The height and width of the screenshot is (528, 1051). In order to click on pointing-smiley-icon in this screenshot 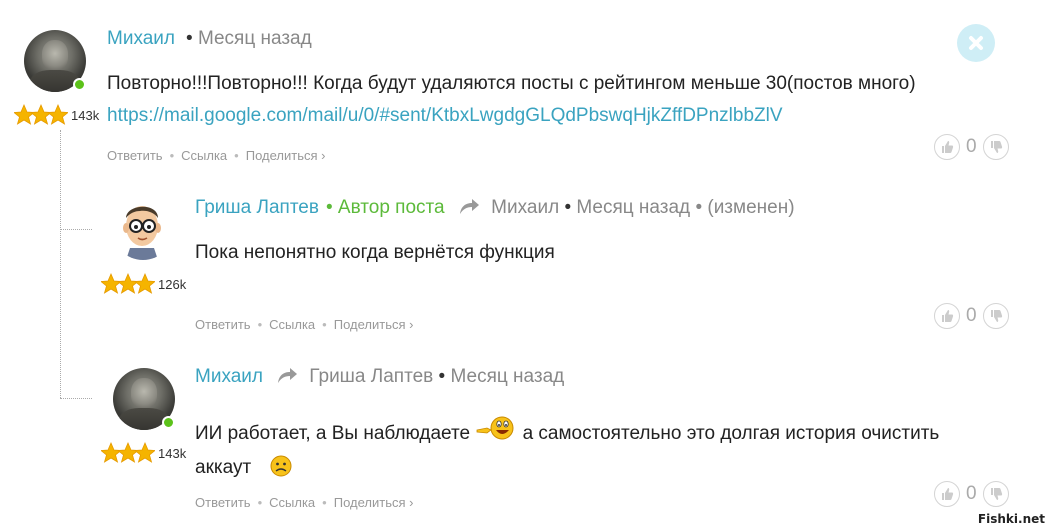, I will do `click(496, 434)`.